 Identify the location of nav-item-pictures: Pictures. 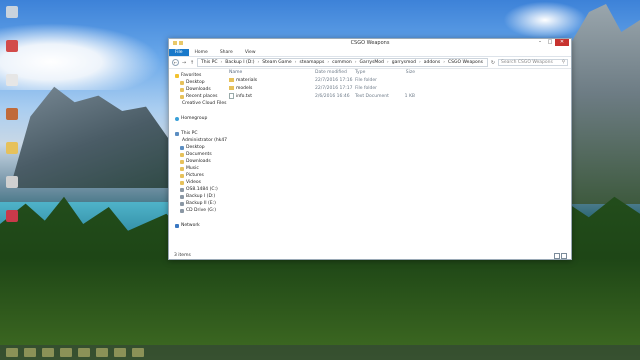
(200, 175).